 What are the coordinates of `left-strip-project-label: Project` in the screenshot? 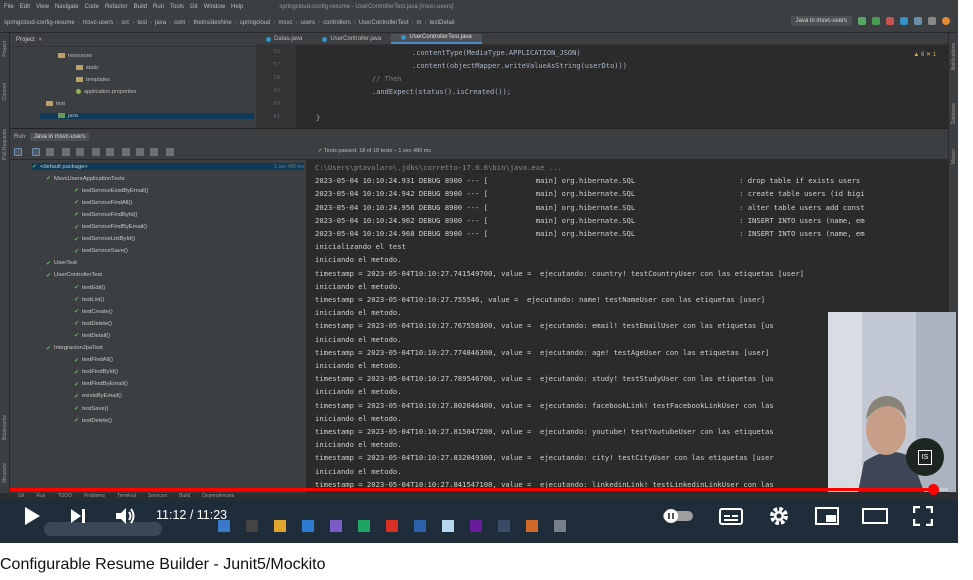 It's located at (5, 49).